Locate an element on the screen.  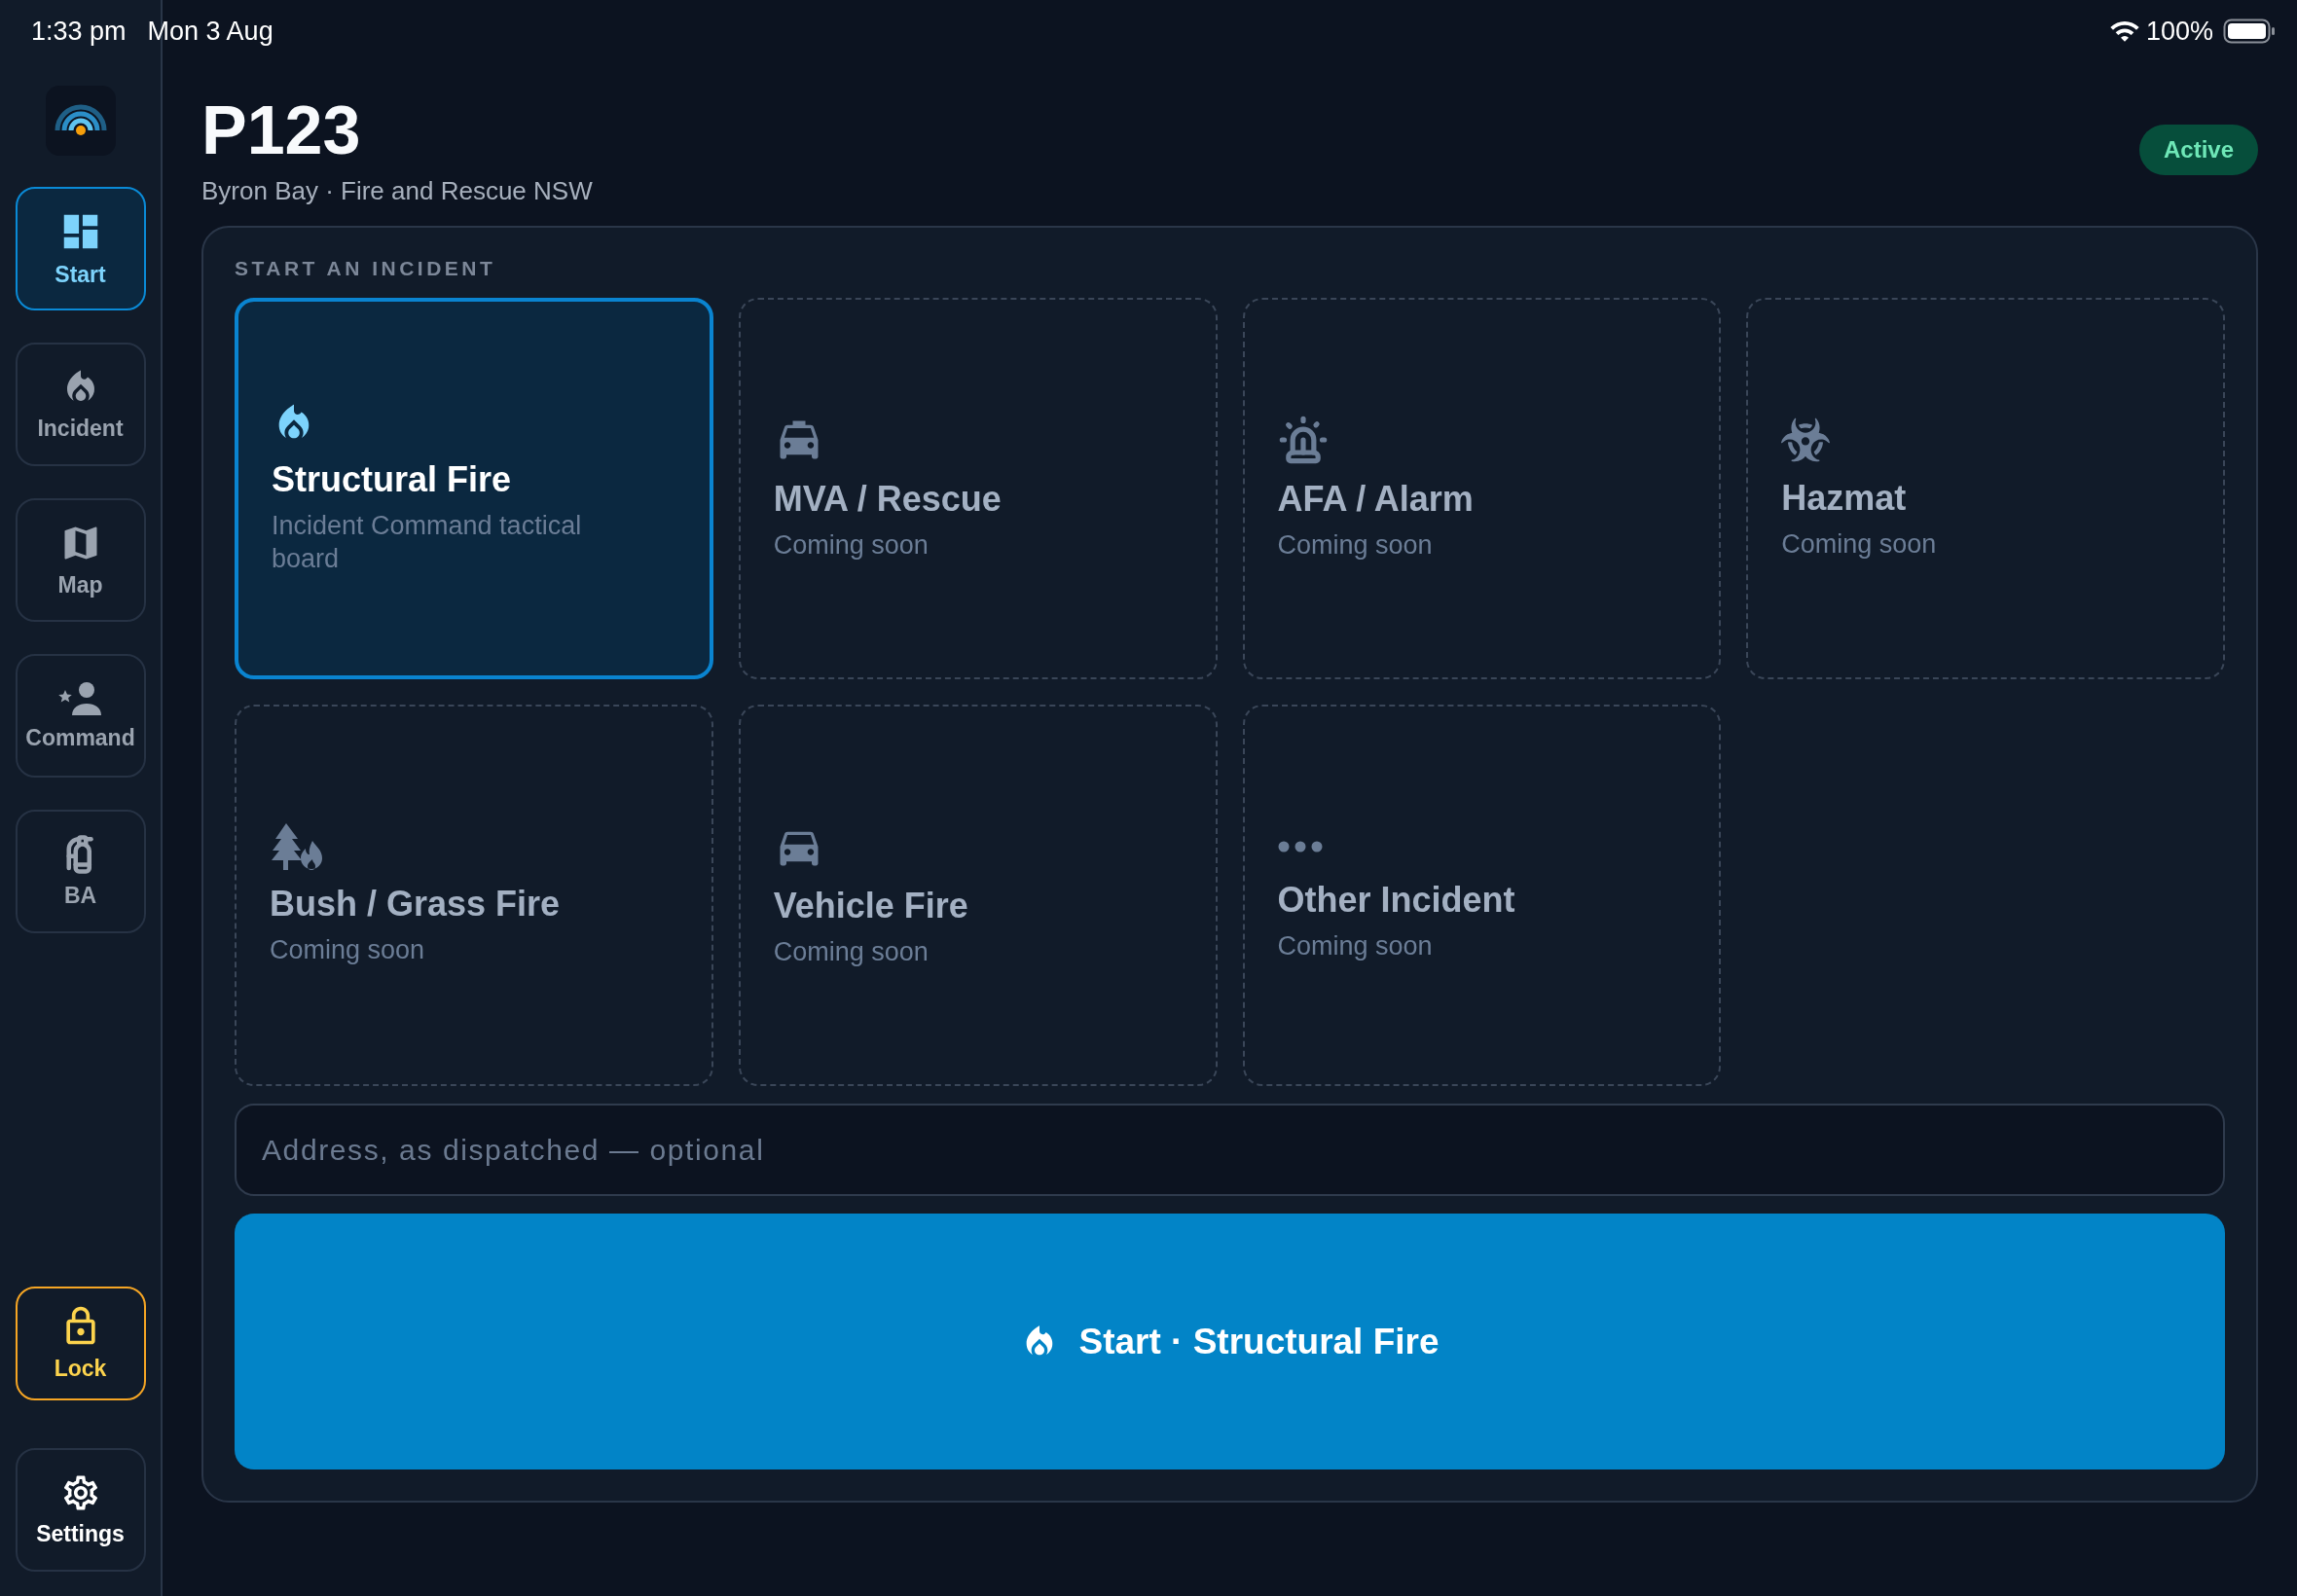
siren-icon is located at coordinates (1303, 440).